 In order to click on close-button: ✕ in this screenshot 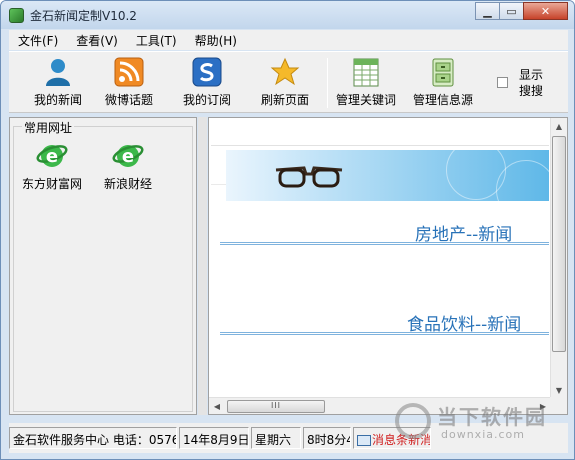, I will do `click(545, 11)`.